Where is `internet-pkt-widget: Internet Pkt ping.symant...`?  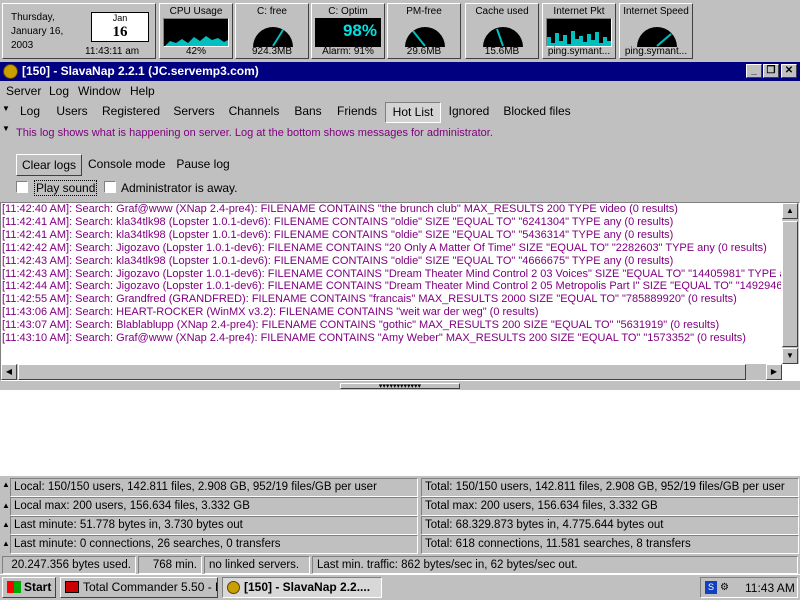 internet-pkt-widget: Internet Pkt ping.symant... is located at coordinates (579, 31).